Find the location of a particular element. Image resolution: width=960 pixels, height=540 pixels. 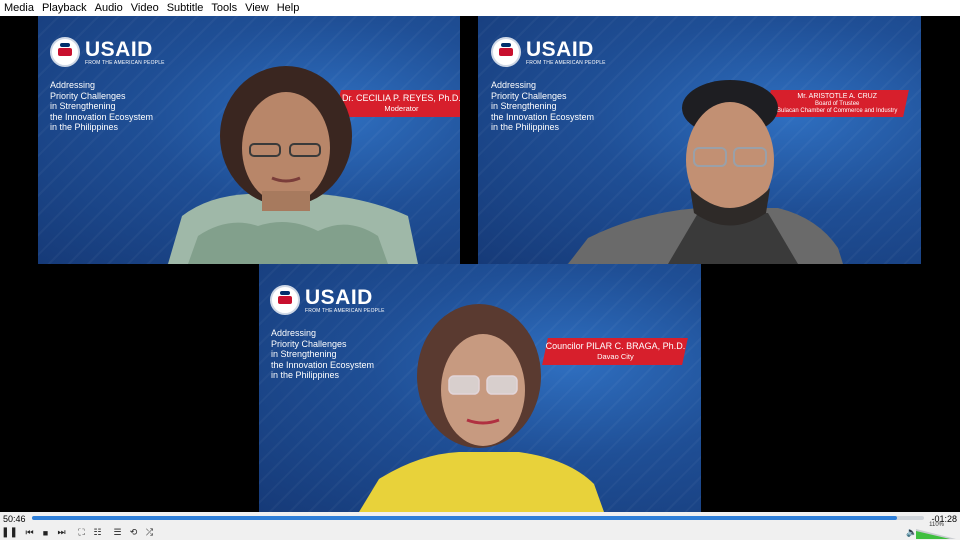

volume-label: 110% is located at coordinates (936, 525).